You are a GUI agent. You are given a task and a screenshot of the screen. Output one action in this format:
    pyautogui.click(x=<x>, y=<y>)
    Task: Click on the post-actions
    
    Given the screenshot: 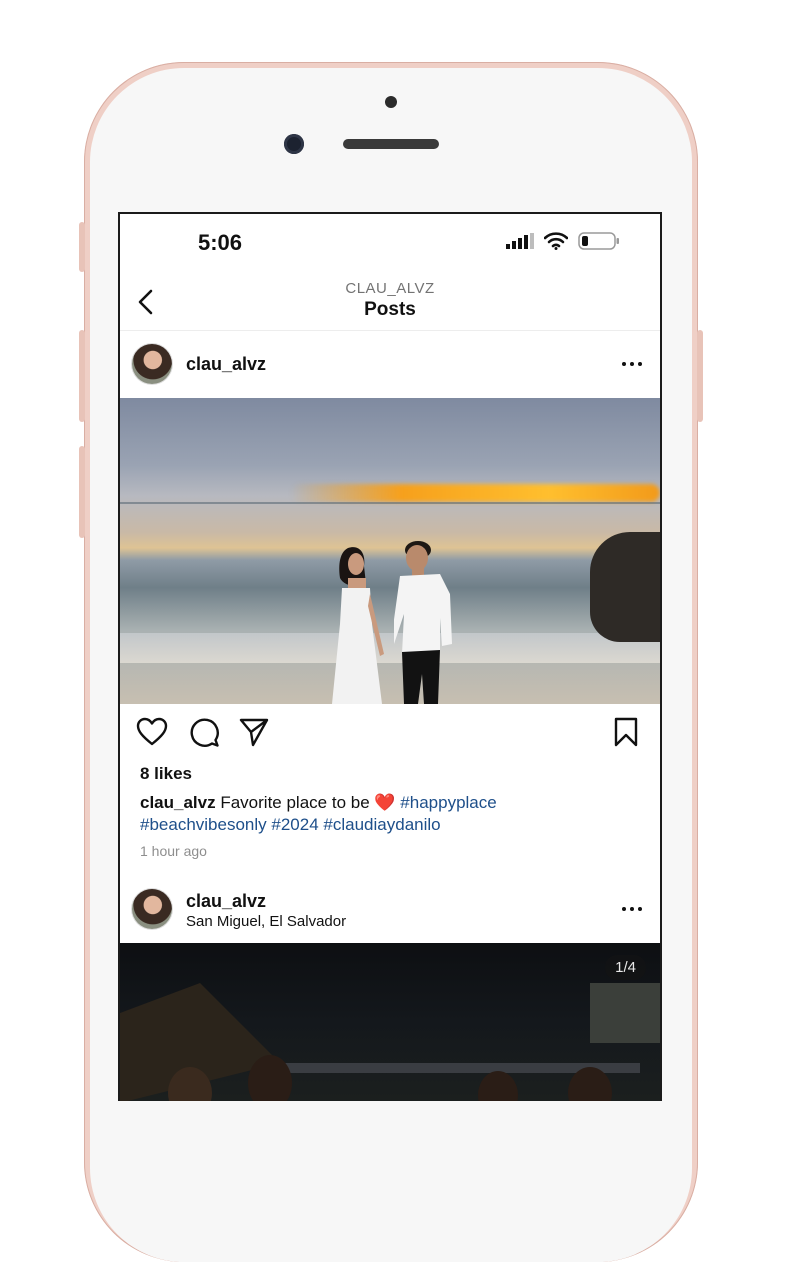 What is the action you would take?
    pyautogui.click(x=390, y=736)
    